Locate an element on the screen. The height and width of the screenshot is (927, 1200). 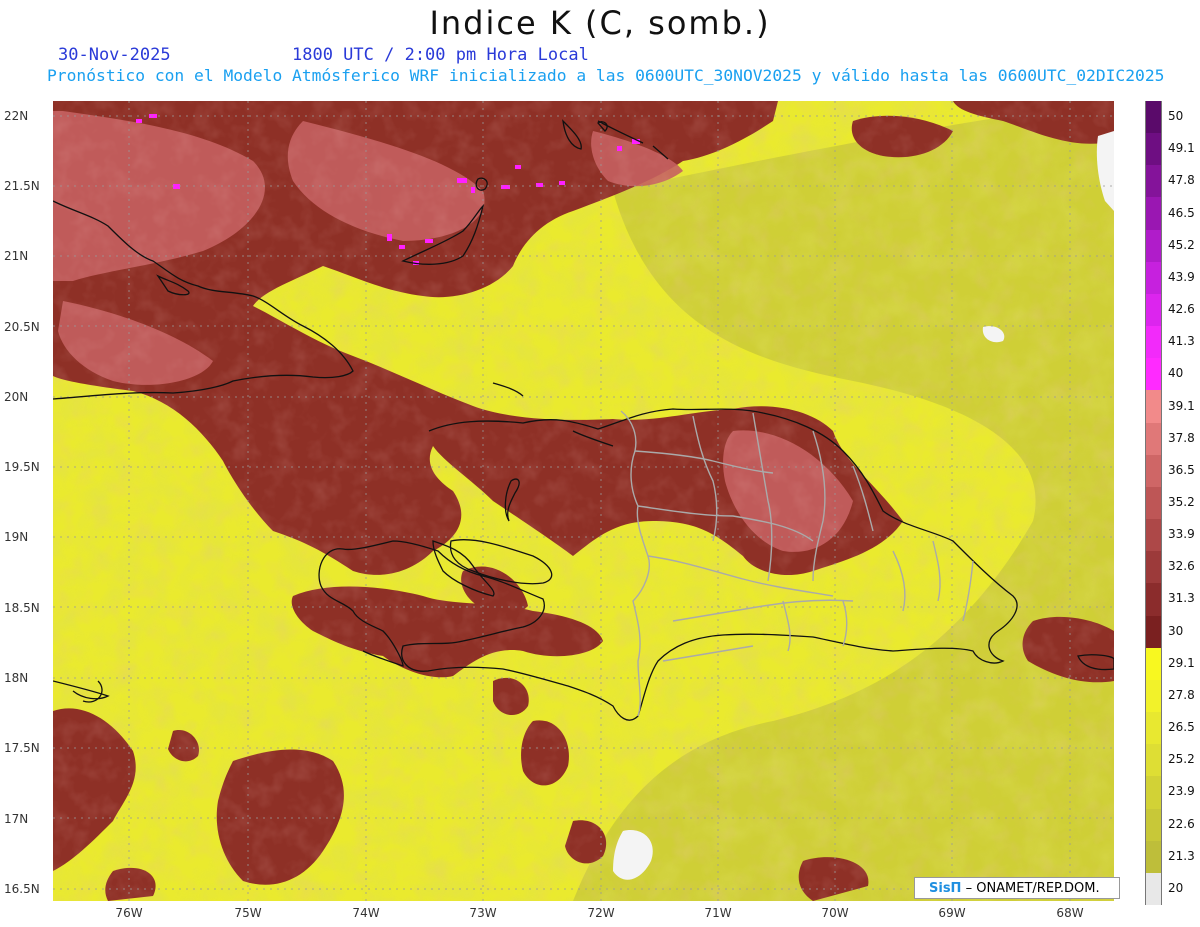
lon-label: 71W is located at coordinates (718, 913).